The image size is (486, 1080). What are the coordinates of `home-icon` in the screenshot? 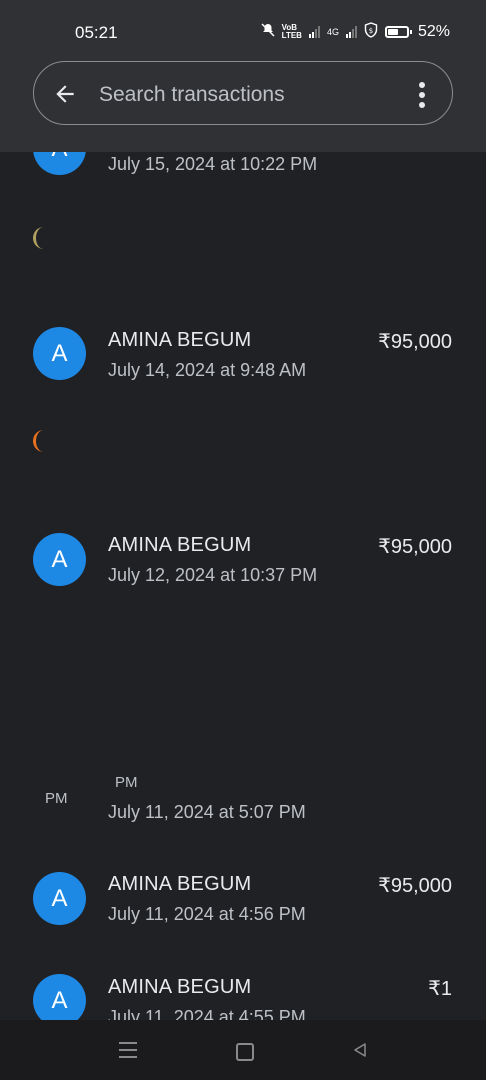 It's located at (245, 1052).